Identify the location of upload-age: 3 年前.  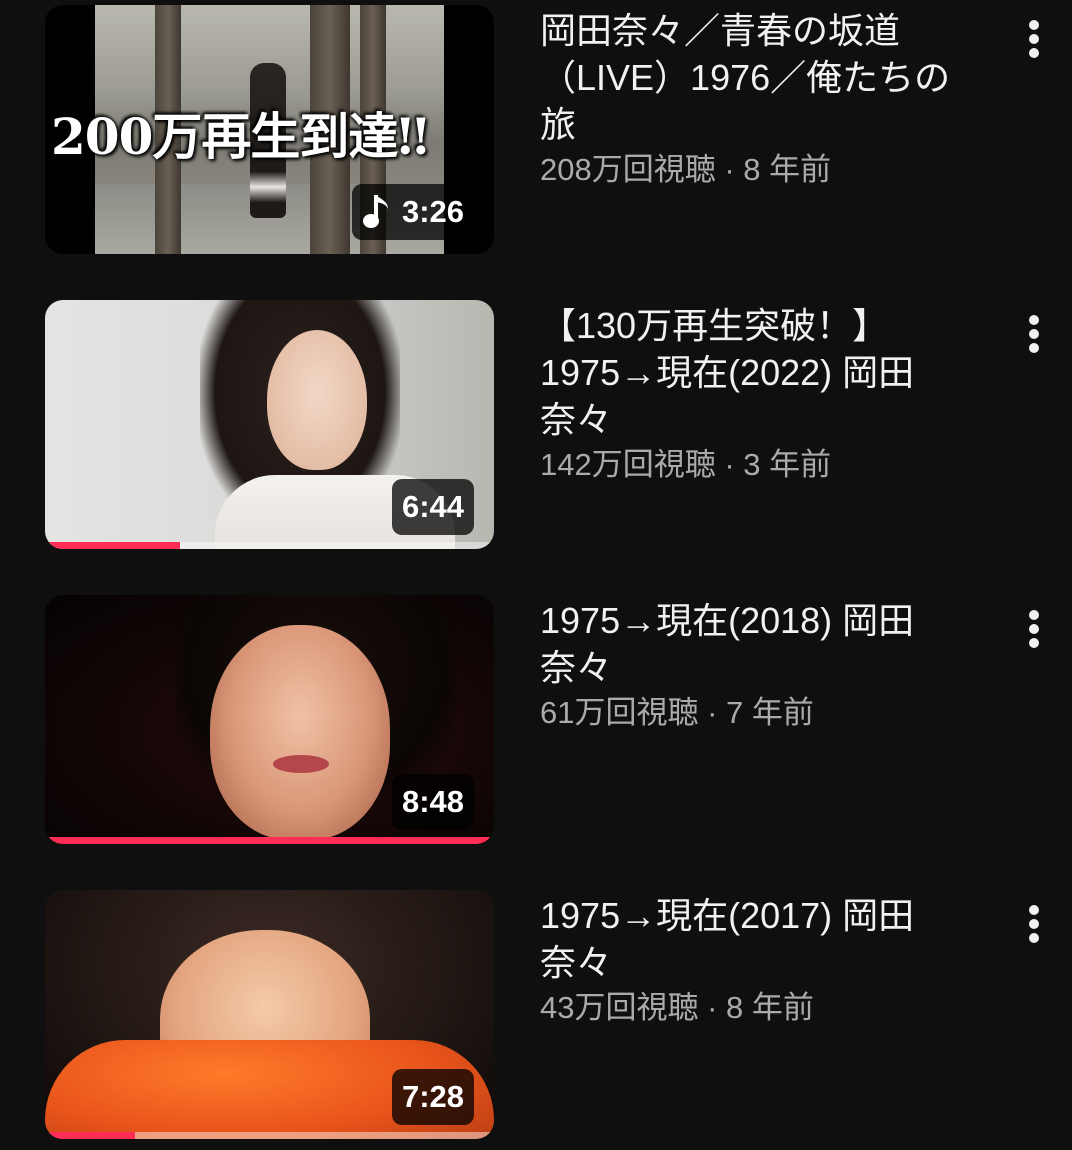
(787, 464).